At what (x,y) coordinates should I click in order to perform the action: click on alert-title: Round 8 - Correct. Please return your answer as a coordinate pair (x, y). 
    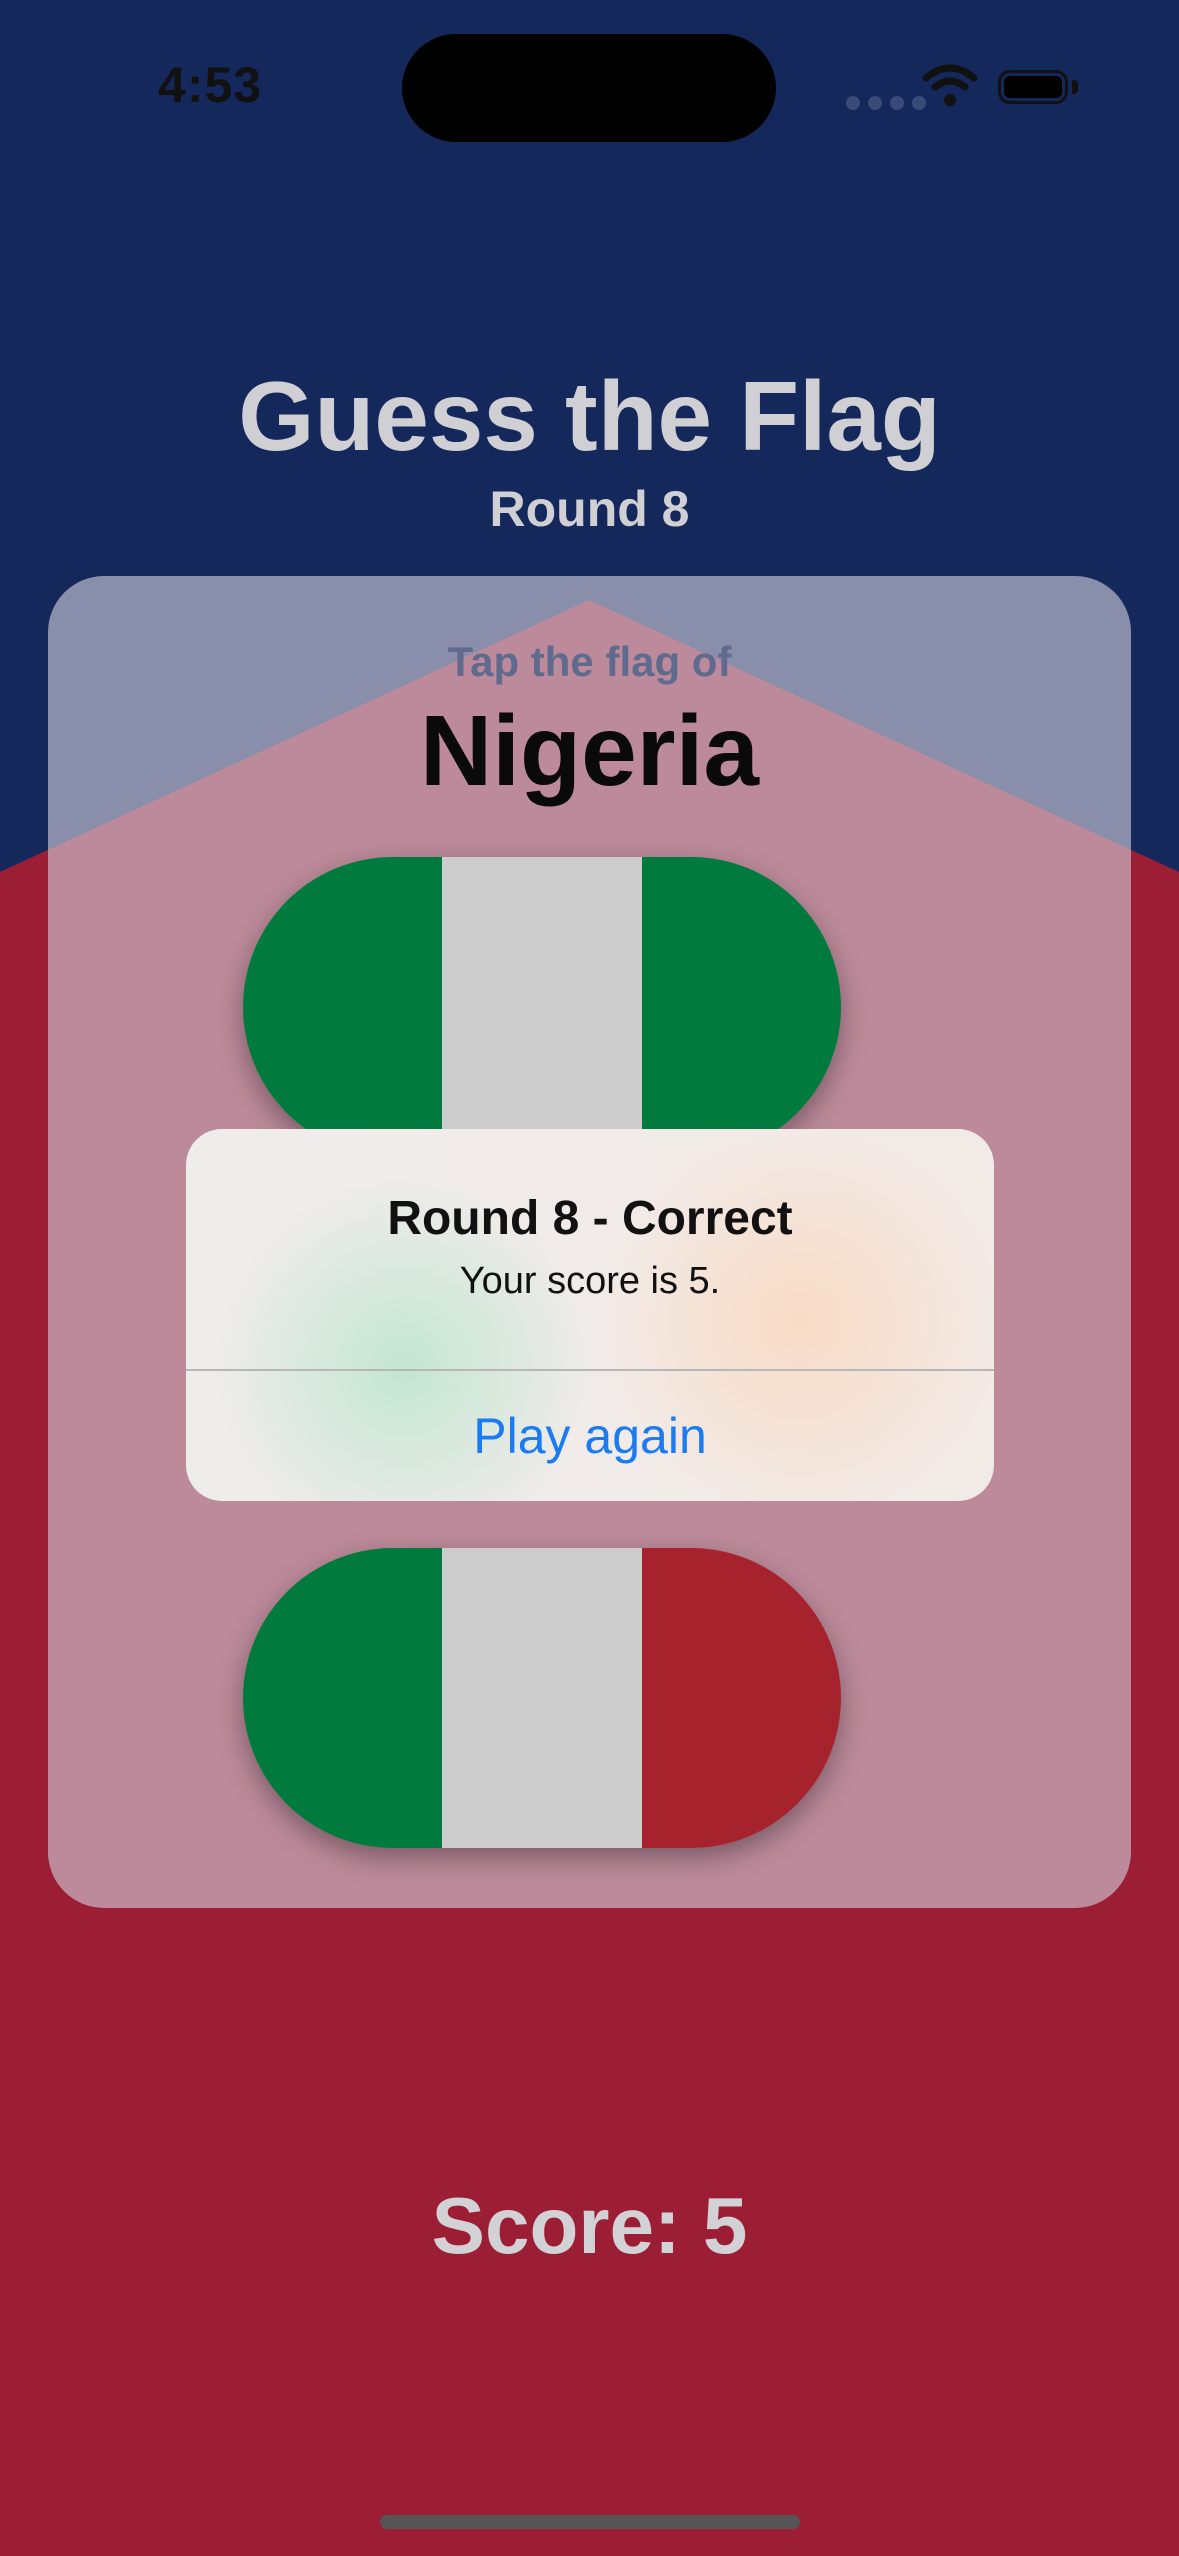
    Looking at the image, I should click on (590, 1218).